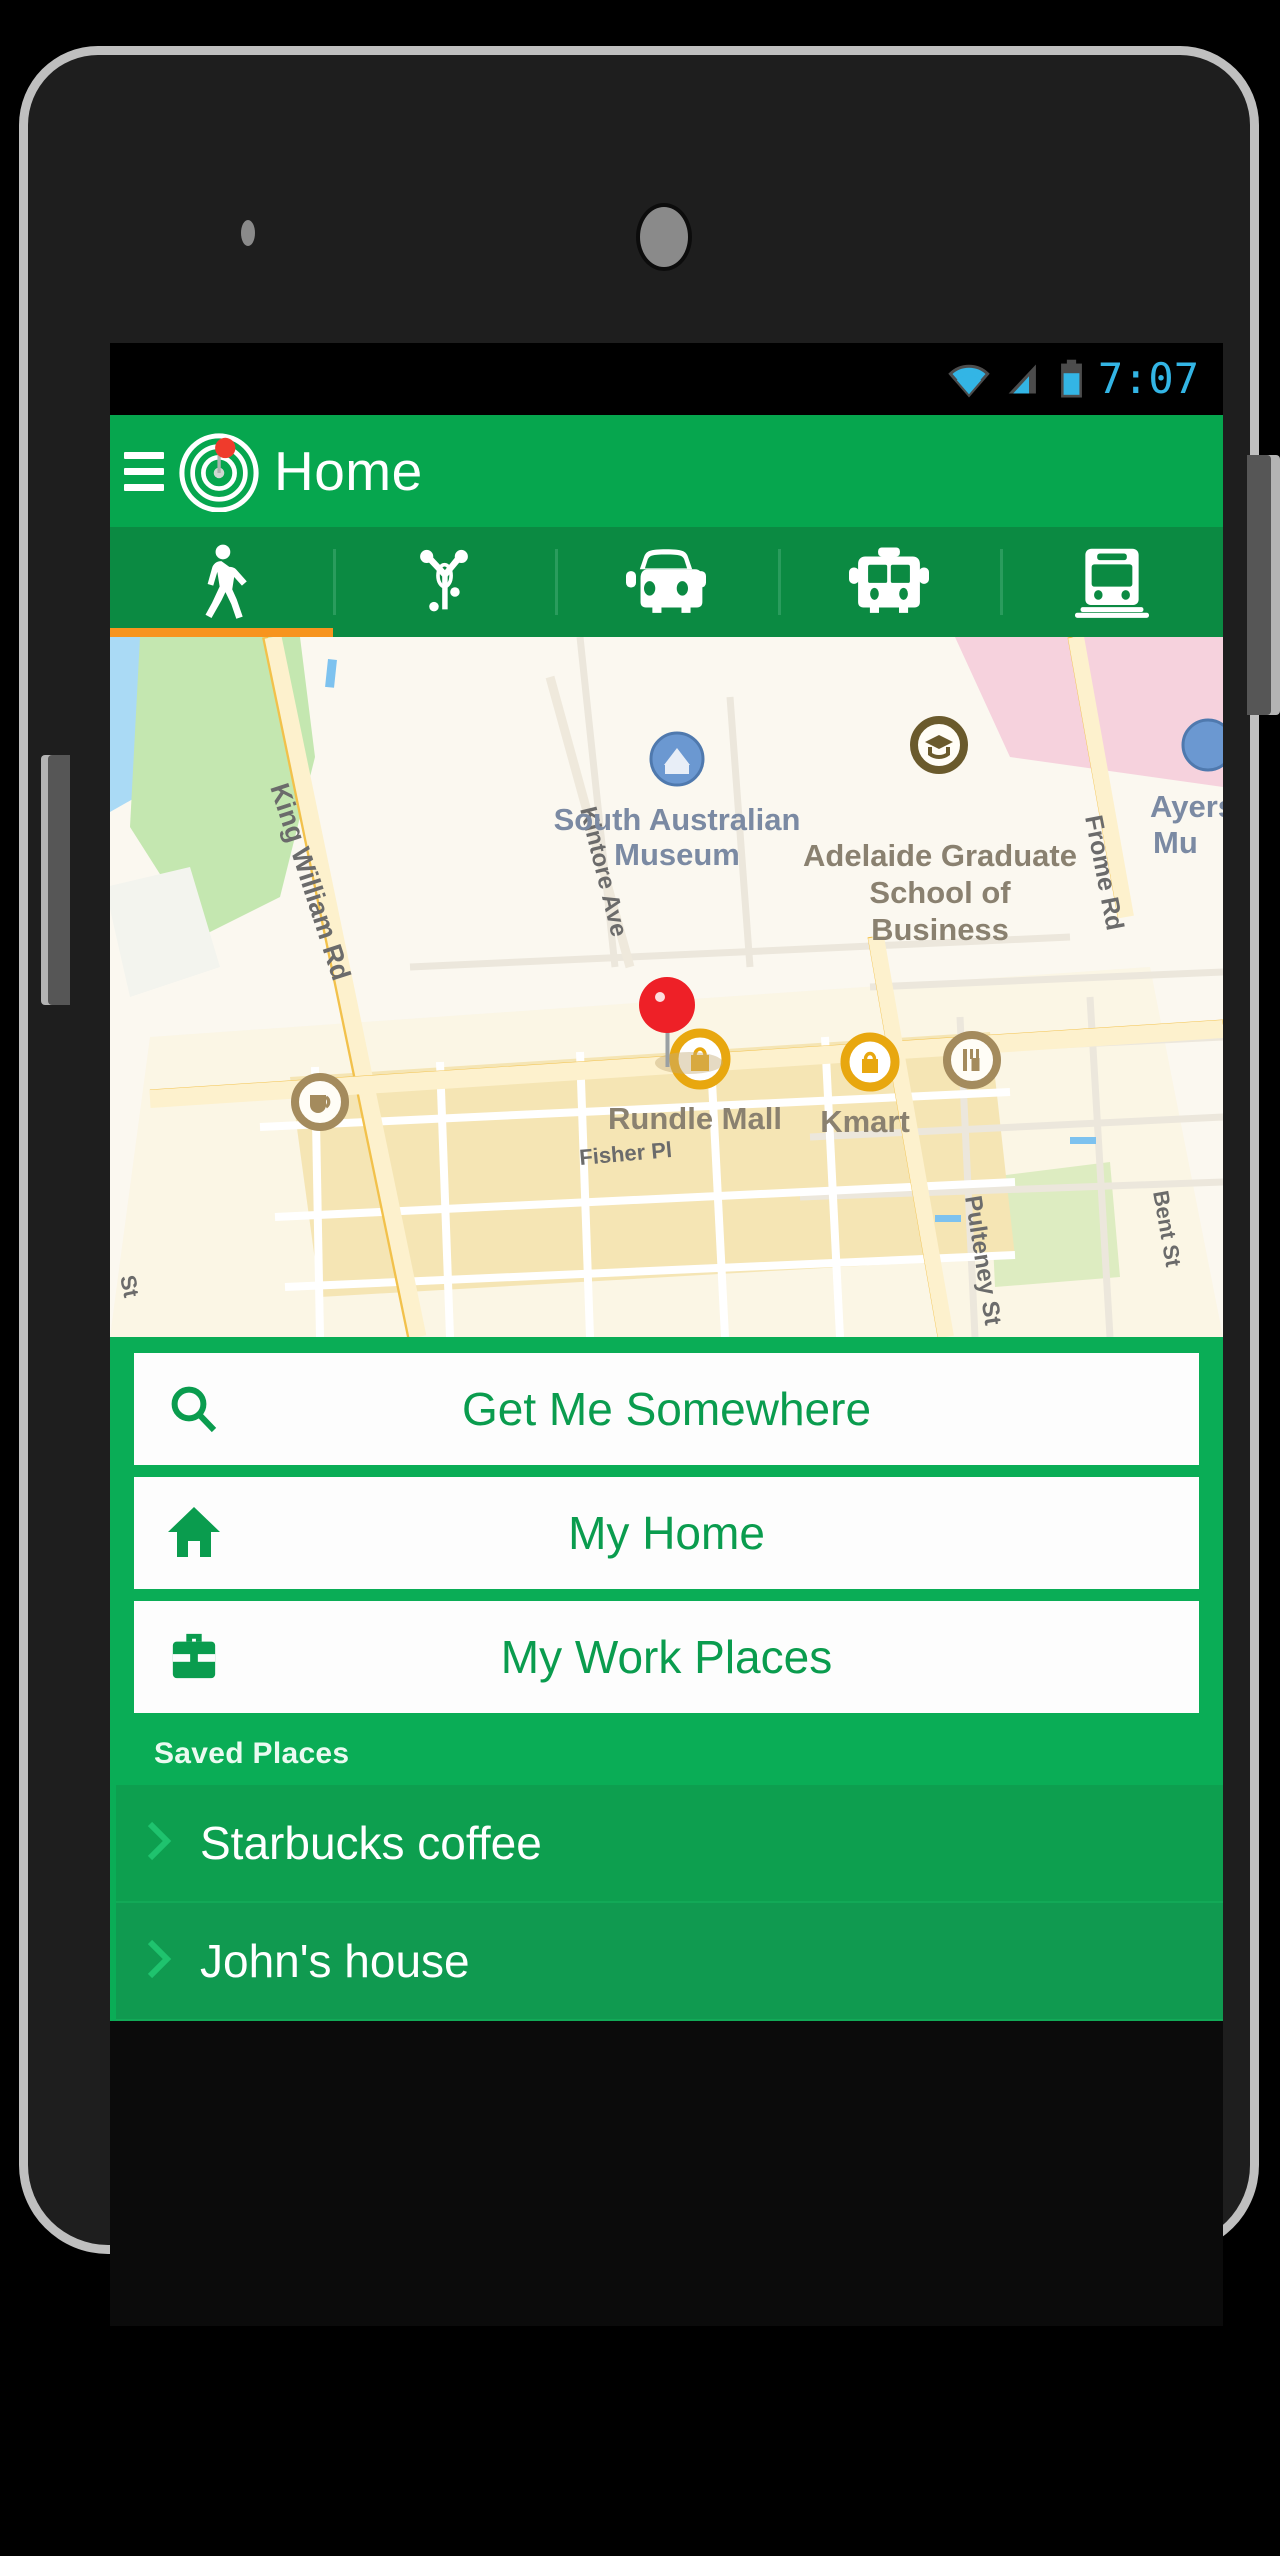 Image resolution: width=1280 pixels, height=2556 pixels. What do you see at coordinates (1259, 585) in the screenshot?
I see `power-button` at bounding box center [1259, 585].